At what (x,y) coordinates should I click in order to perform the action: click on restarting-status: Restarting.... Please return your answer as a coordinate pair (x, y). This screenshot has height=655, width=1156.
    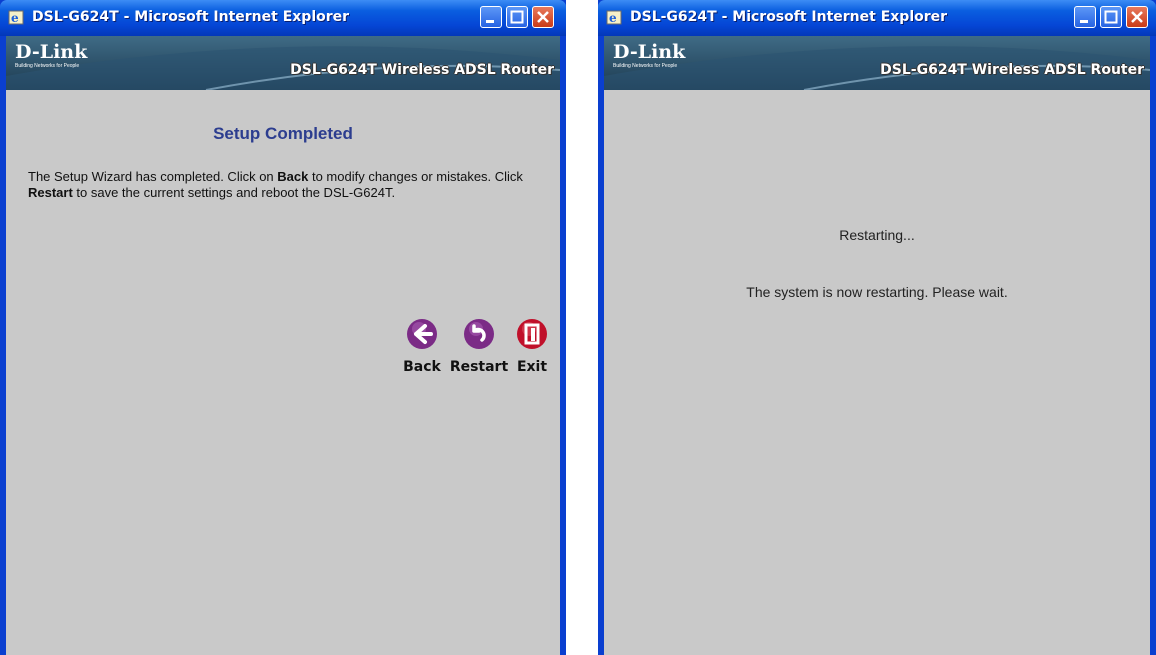
    Looking at the image, I should click on (877, 235).